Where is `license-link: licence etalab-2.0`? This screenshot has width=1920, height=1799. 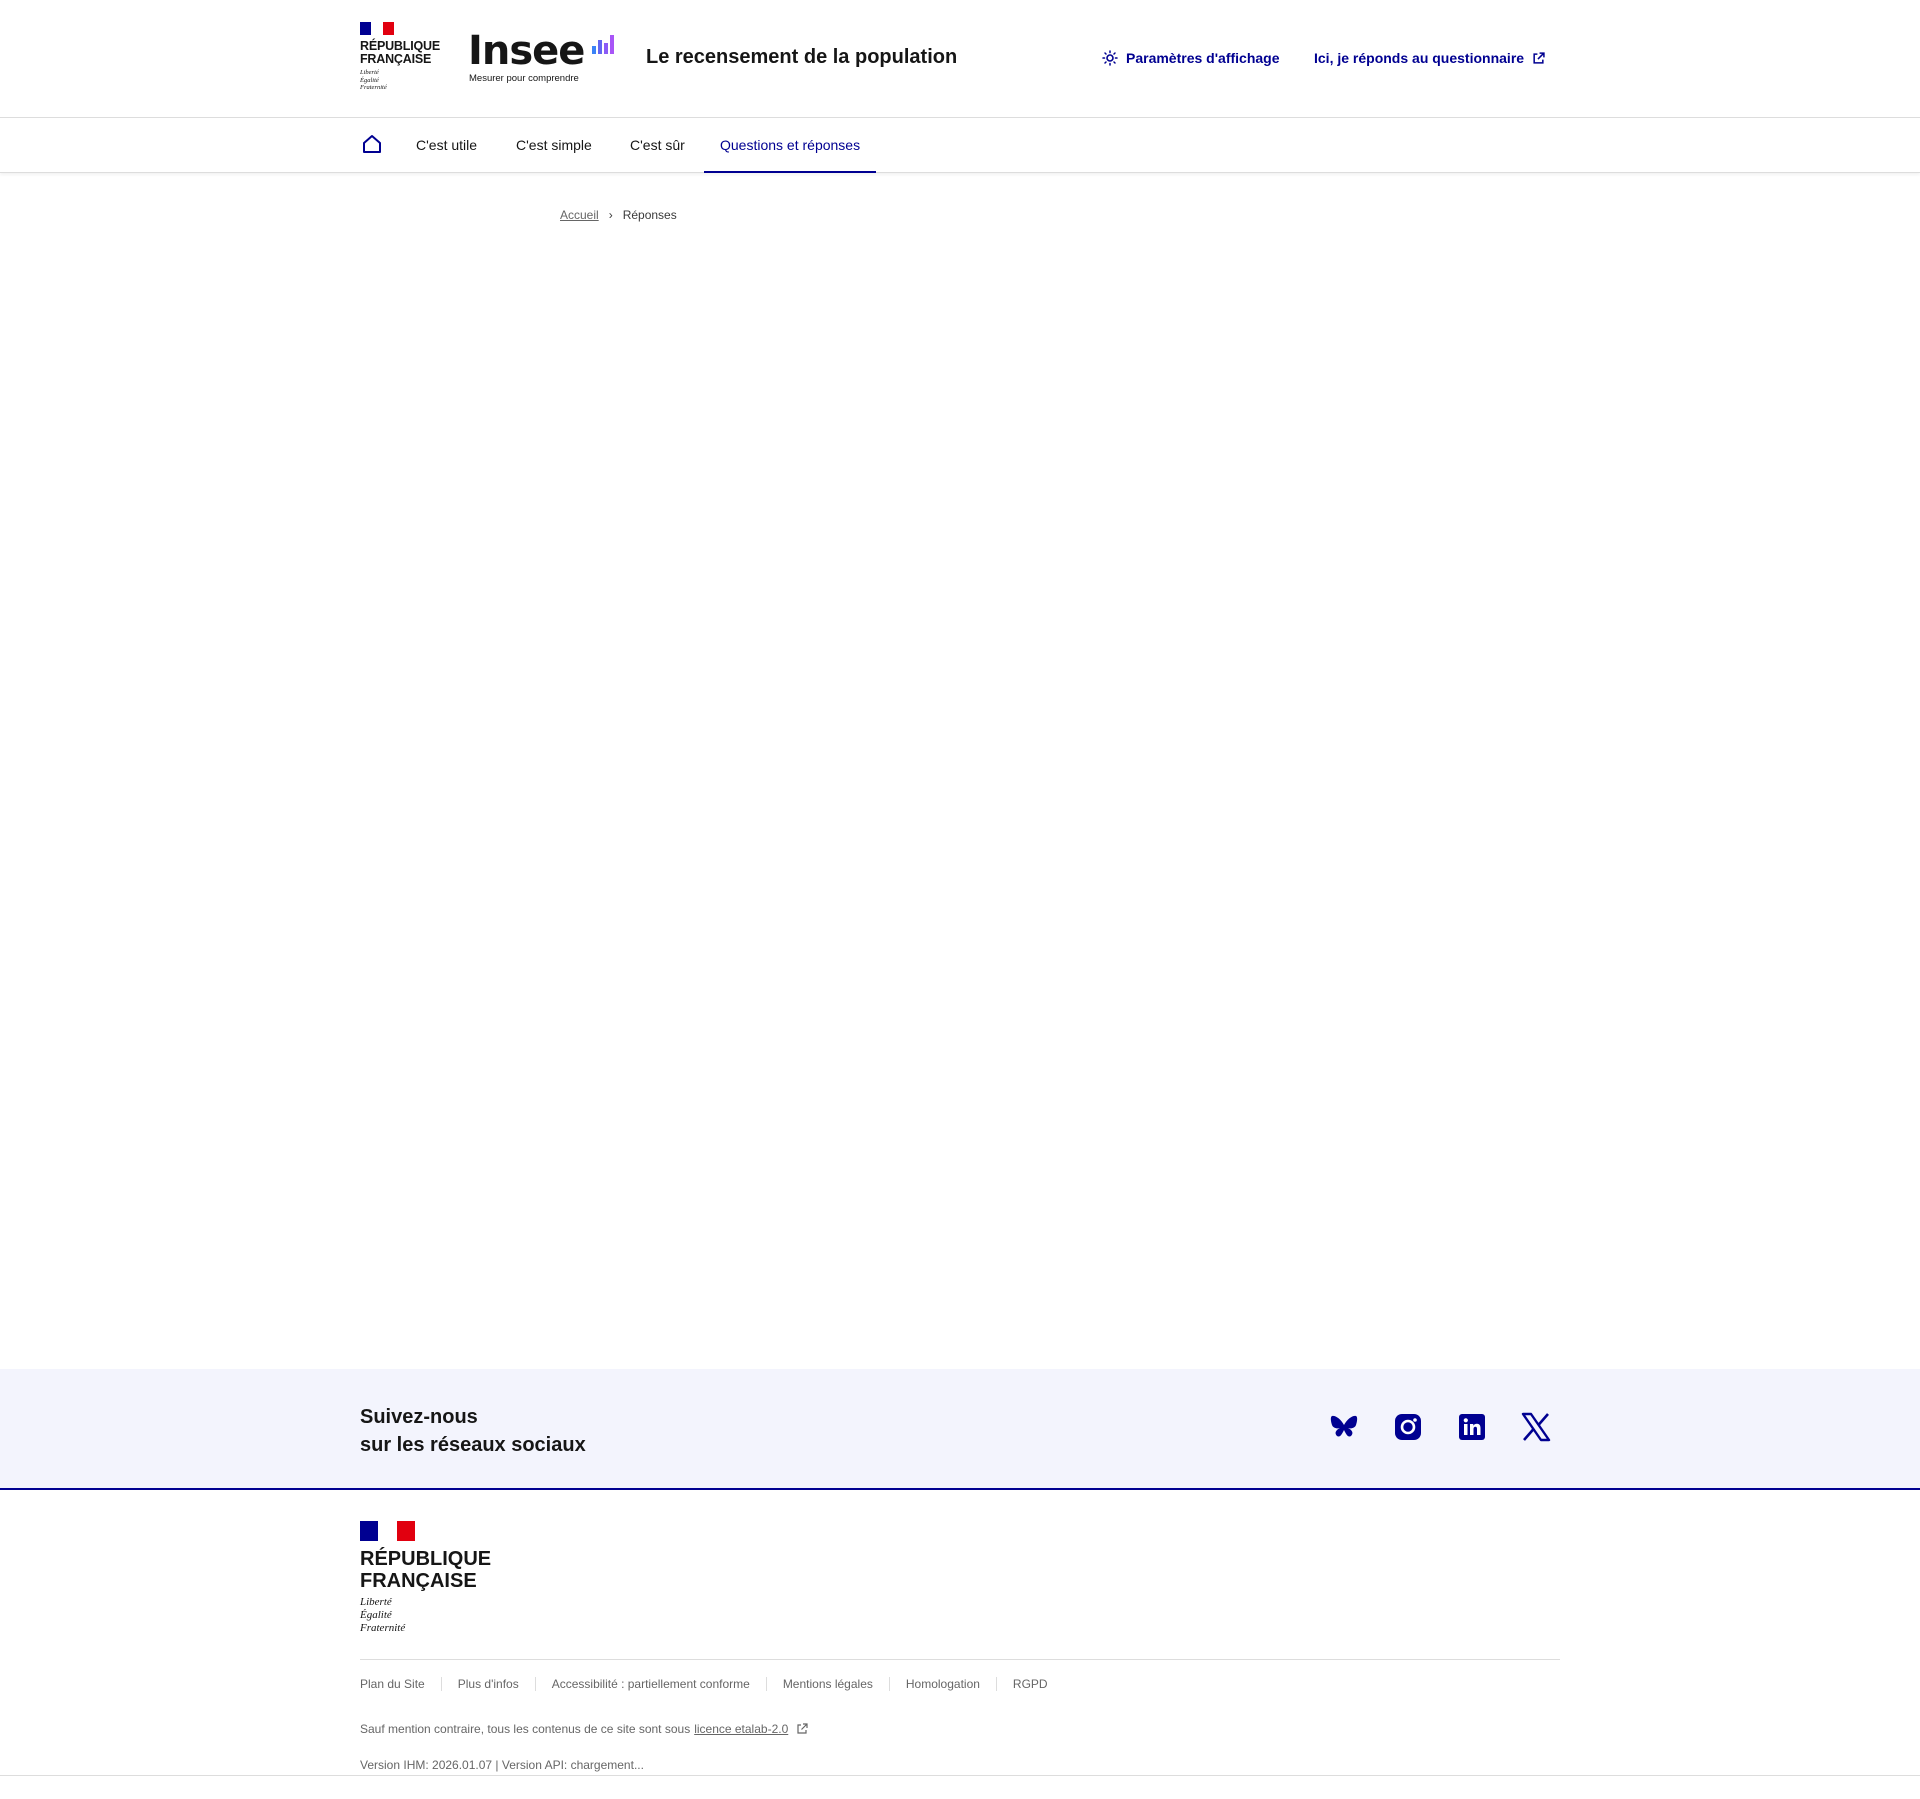 license-link: licence etalab-2.0 is located at coordinates (741, 1729).